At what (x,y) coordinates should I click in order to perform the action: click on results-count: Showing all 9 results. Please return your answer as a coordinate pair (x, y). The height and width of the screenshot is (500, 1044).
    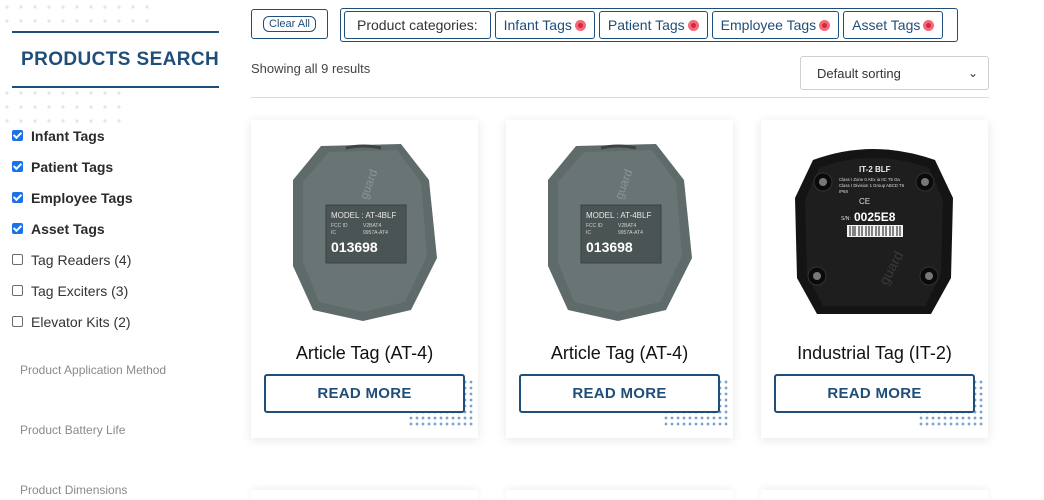
    Looking at the image, I should click on (311, 68).